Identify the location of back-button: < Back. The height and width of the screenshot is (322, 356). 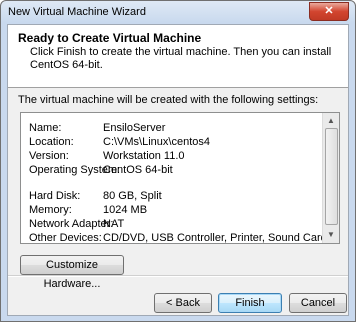
(183, 303).